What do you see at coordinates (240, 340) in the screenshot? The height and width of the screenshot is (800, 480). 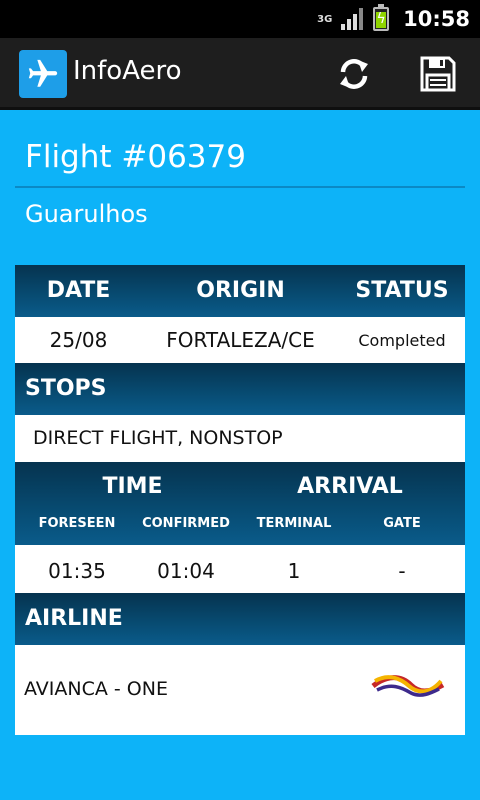 I see `origin-value: FORTALEZA/CE` at bounding box center [240, 340].